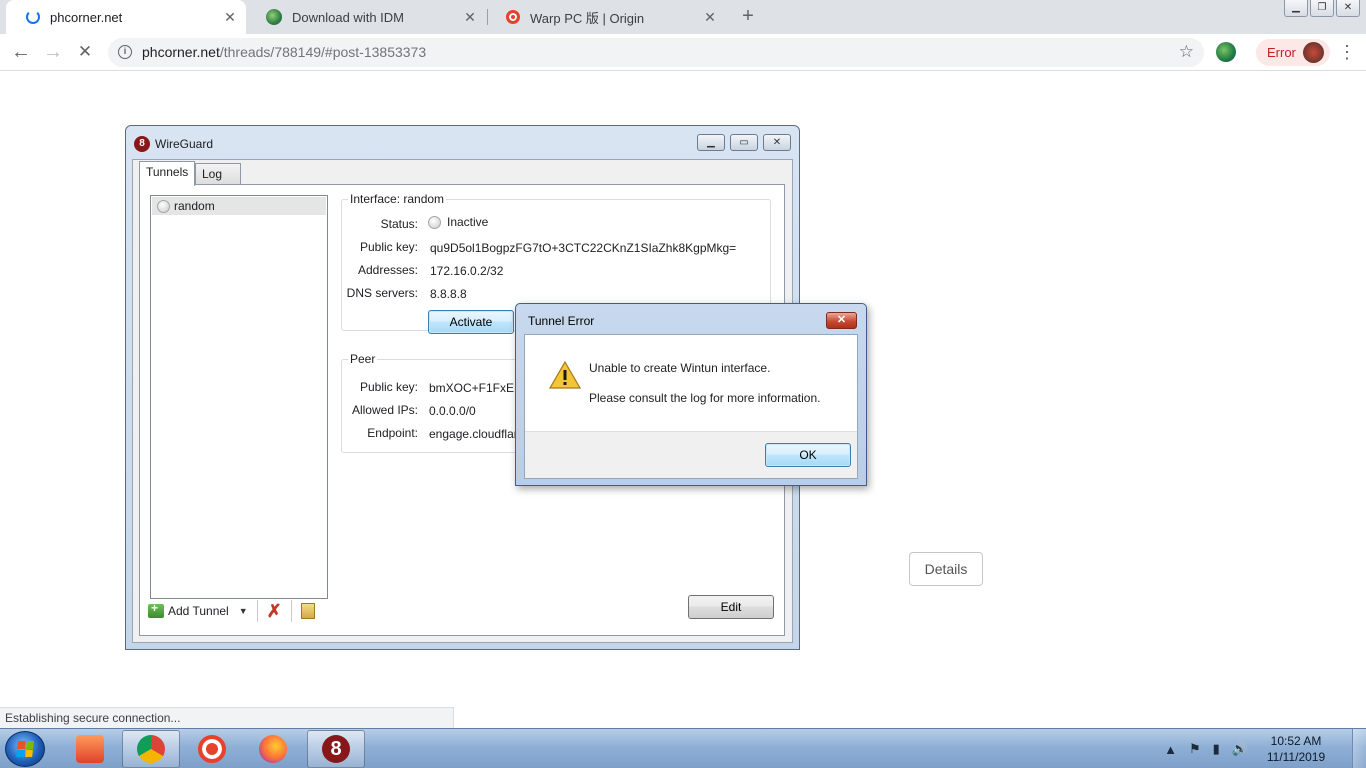  What do you see at coordinates (841, 320) in the screenshot?
I see `dialog-close-button: ✕` at bounding box center [841, 320].